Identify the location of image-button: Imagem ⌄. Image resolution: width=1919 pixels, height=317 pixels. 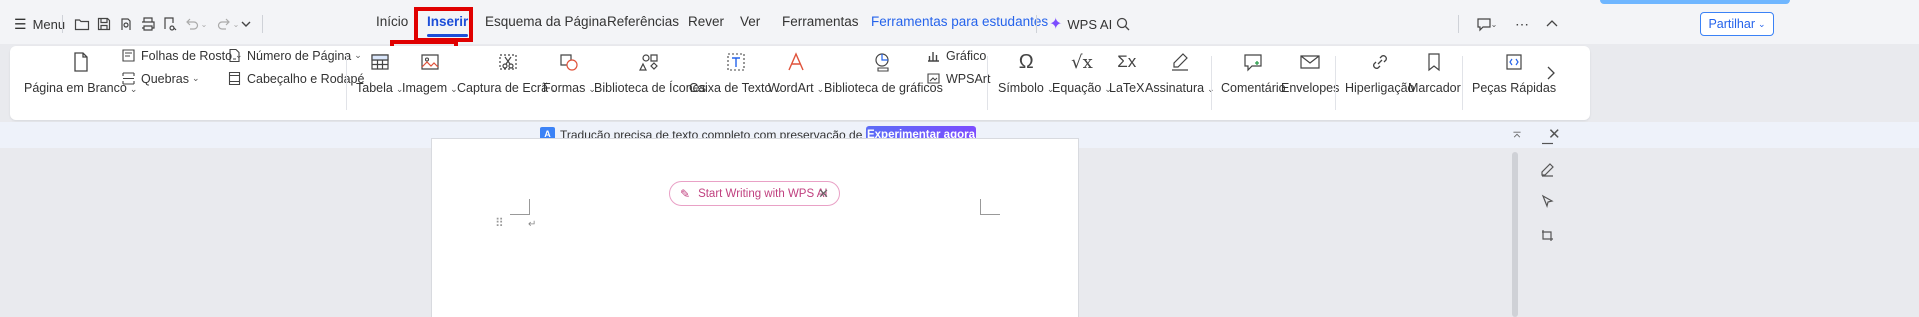
(430, 72).